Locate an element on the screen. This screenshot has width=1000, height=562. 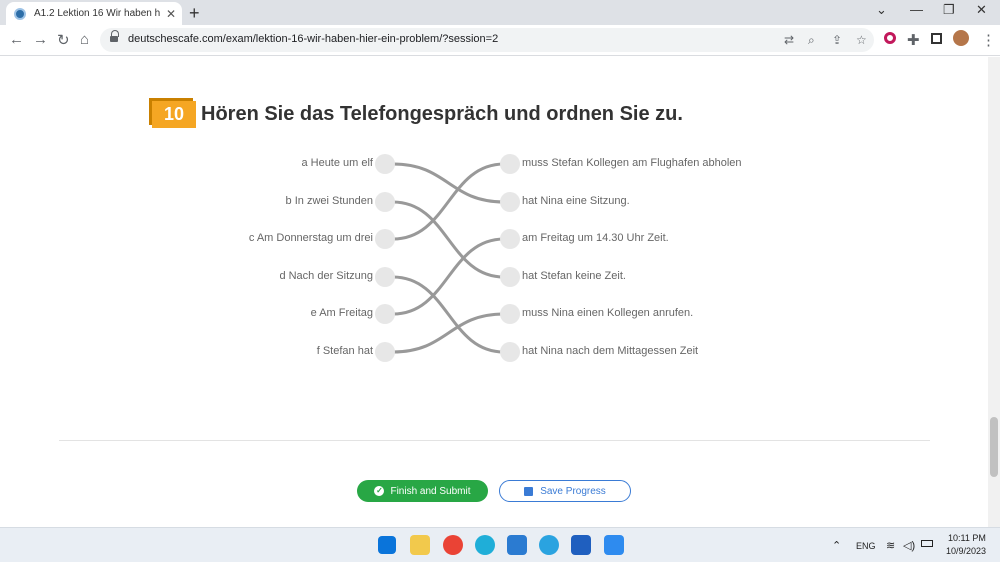
windows-taskbar: ⌃ ENG ≋ ◁) 10:11 PM 10/9/2023 is located at coordinates (500, 544).